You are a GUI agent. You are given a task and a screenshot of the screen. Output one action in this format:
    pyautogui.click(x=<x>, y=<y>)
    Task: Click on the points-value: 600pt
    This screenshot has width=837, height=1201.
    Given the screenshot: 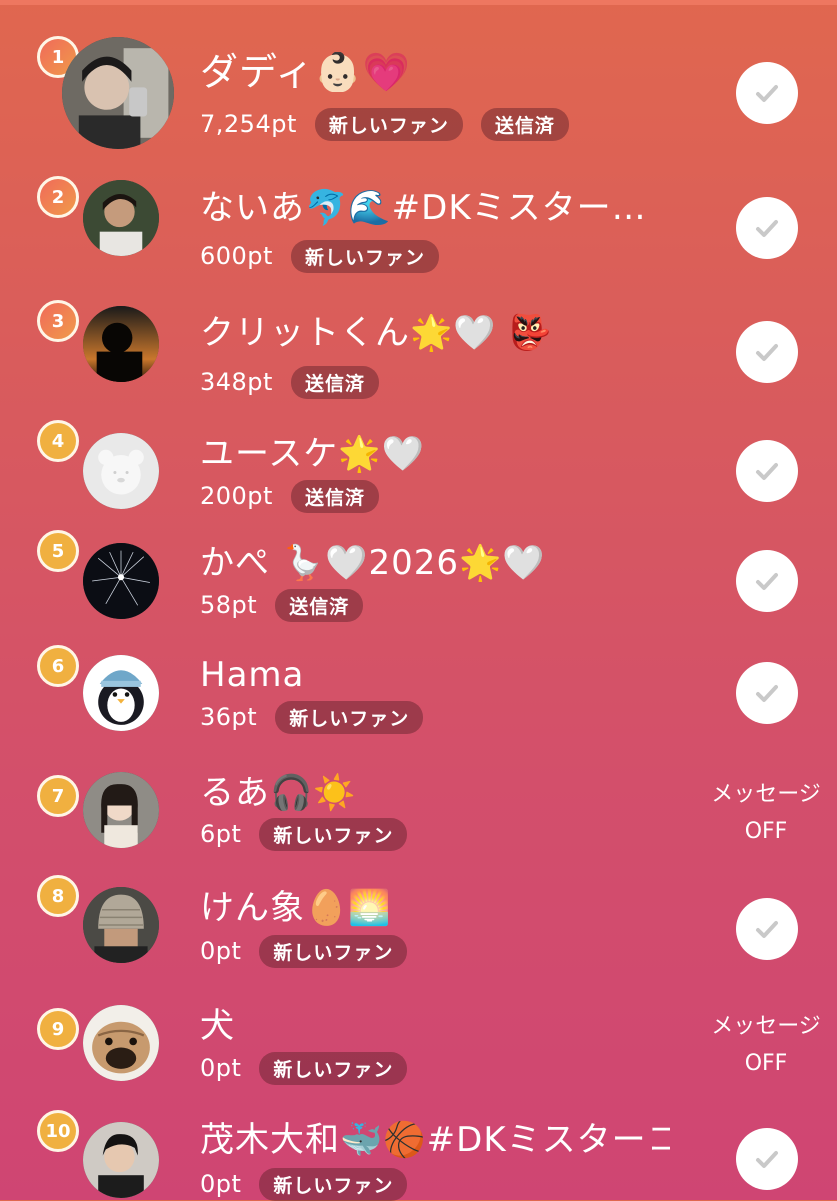 What is the action you would take?
    pyautogui.click(x=236, y=256)
    